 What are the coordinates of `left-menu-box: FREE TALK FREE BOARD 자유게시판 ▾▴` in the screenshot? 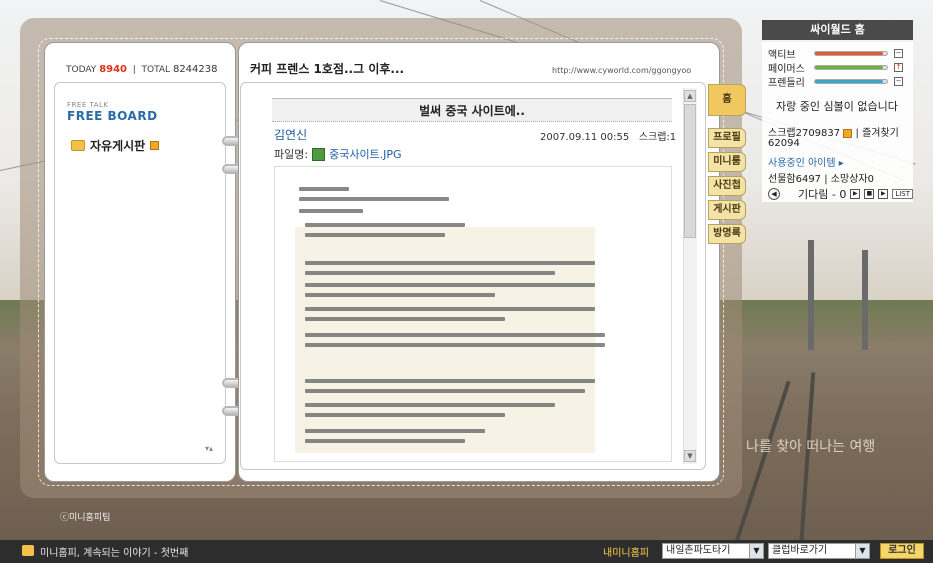 It's located at (140, 273).